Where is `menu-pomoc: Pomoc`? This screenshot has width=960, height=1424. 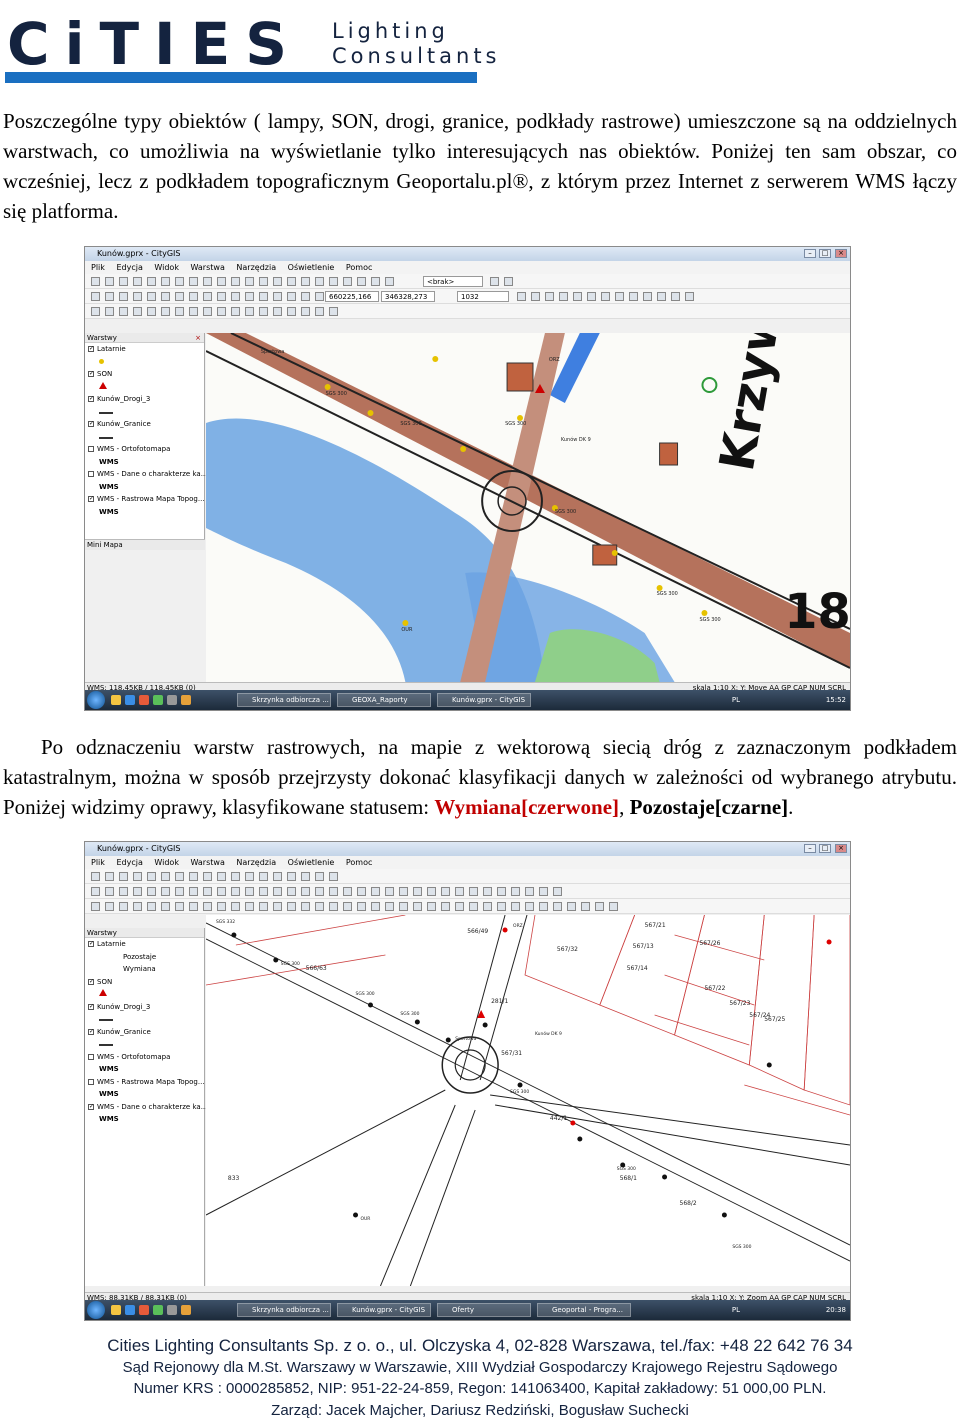
menu-pomoc: Pomoc is located at coordinates (359, 862).